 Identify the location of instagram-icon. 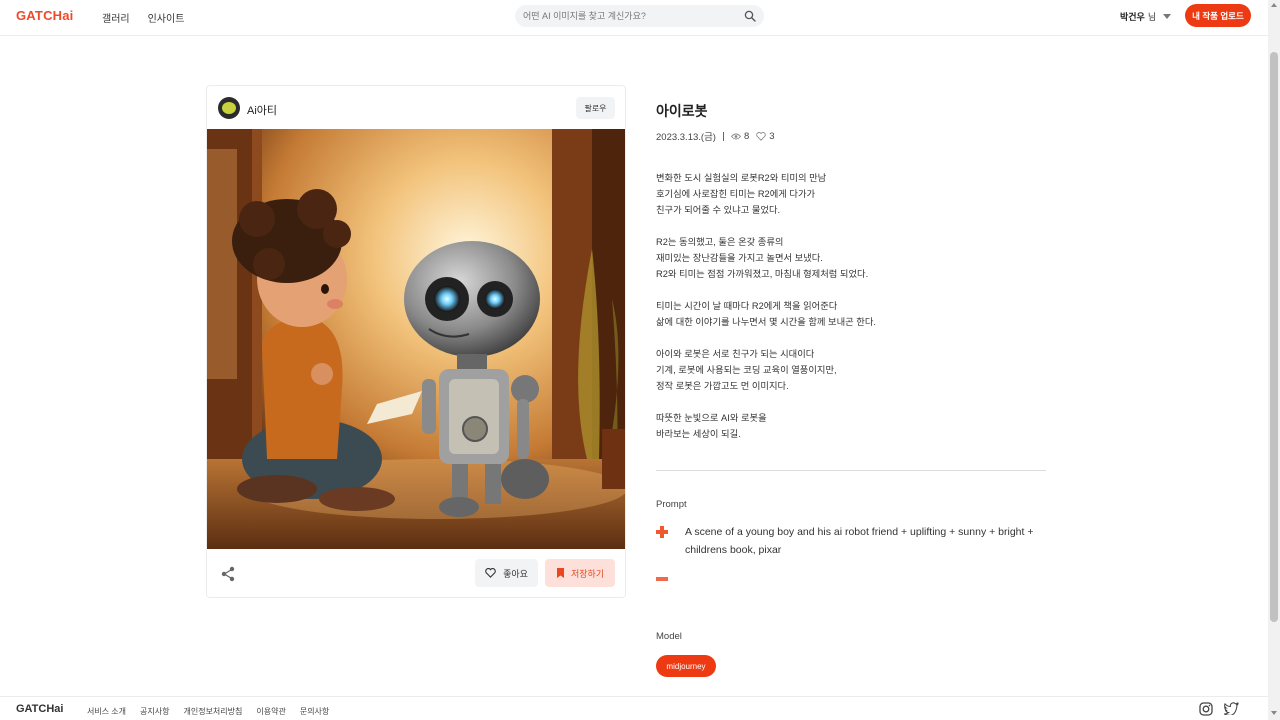
(1206, 709).